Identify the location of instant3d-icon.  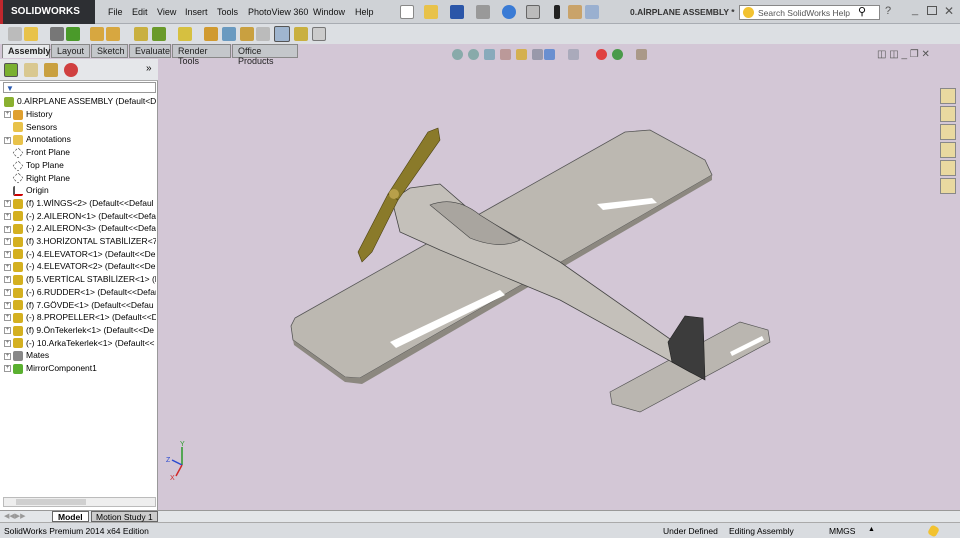
(282, 34).